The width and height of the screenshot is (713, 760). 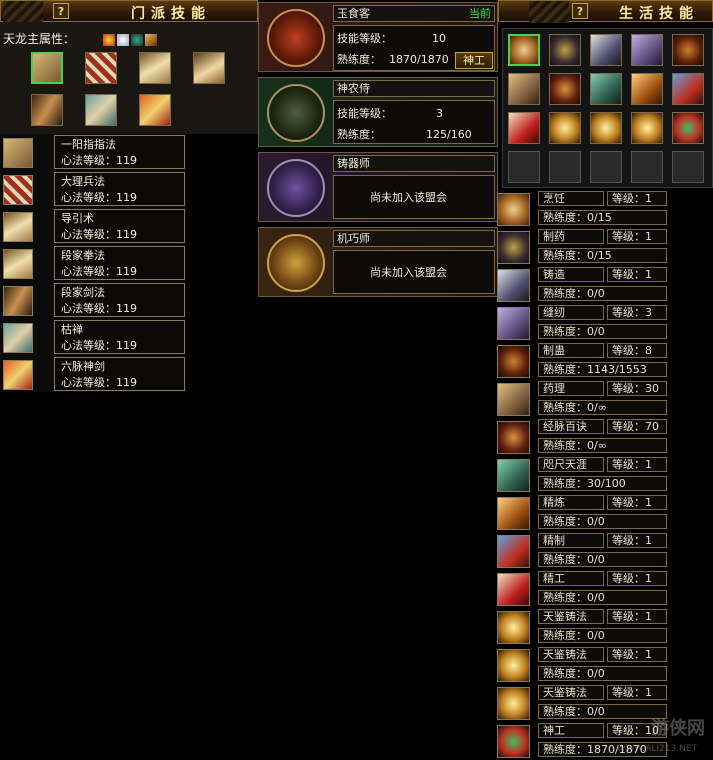 I want to click on life-skill-name: 药理, so click(x=554, y=388).